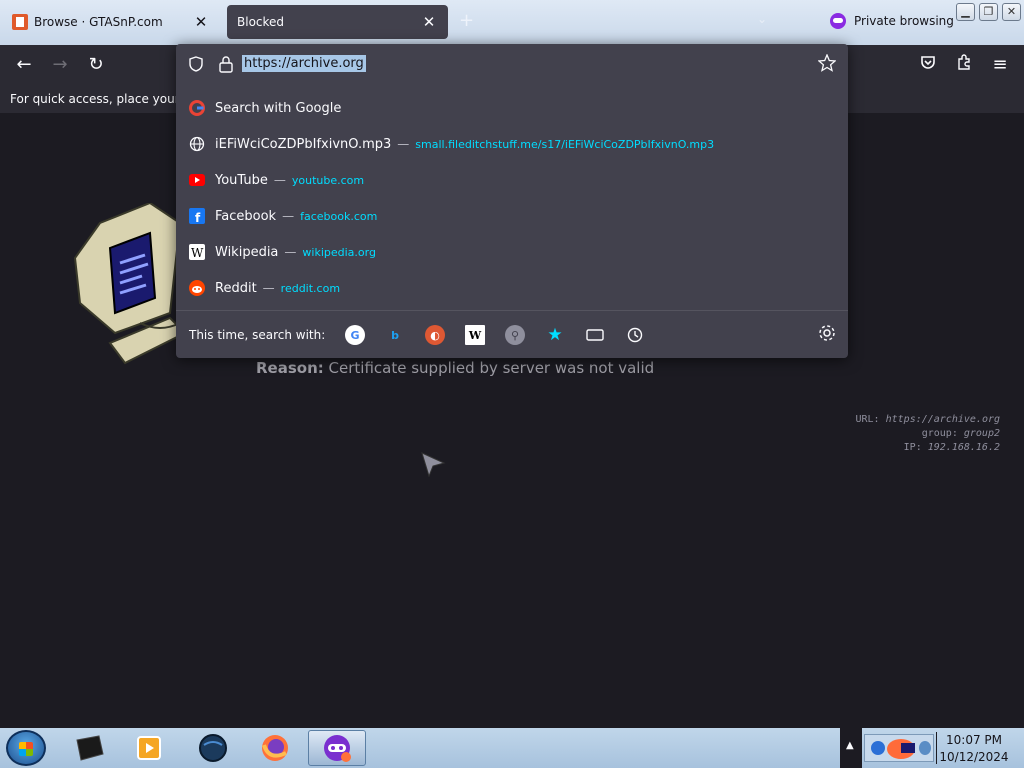 This screenshot has height=768, width=1024. Describe the element at coordinates (1000, 65) in the screenshot. I see `menu-hamburger-icon: ≡` at that location.